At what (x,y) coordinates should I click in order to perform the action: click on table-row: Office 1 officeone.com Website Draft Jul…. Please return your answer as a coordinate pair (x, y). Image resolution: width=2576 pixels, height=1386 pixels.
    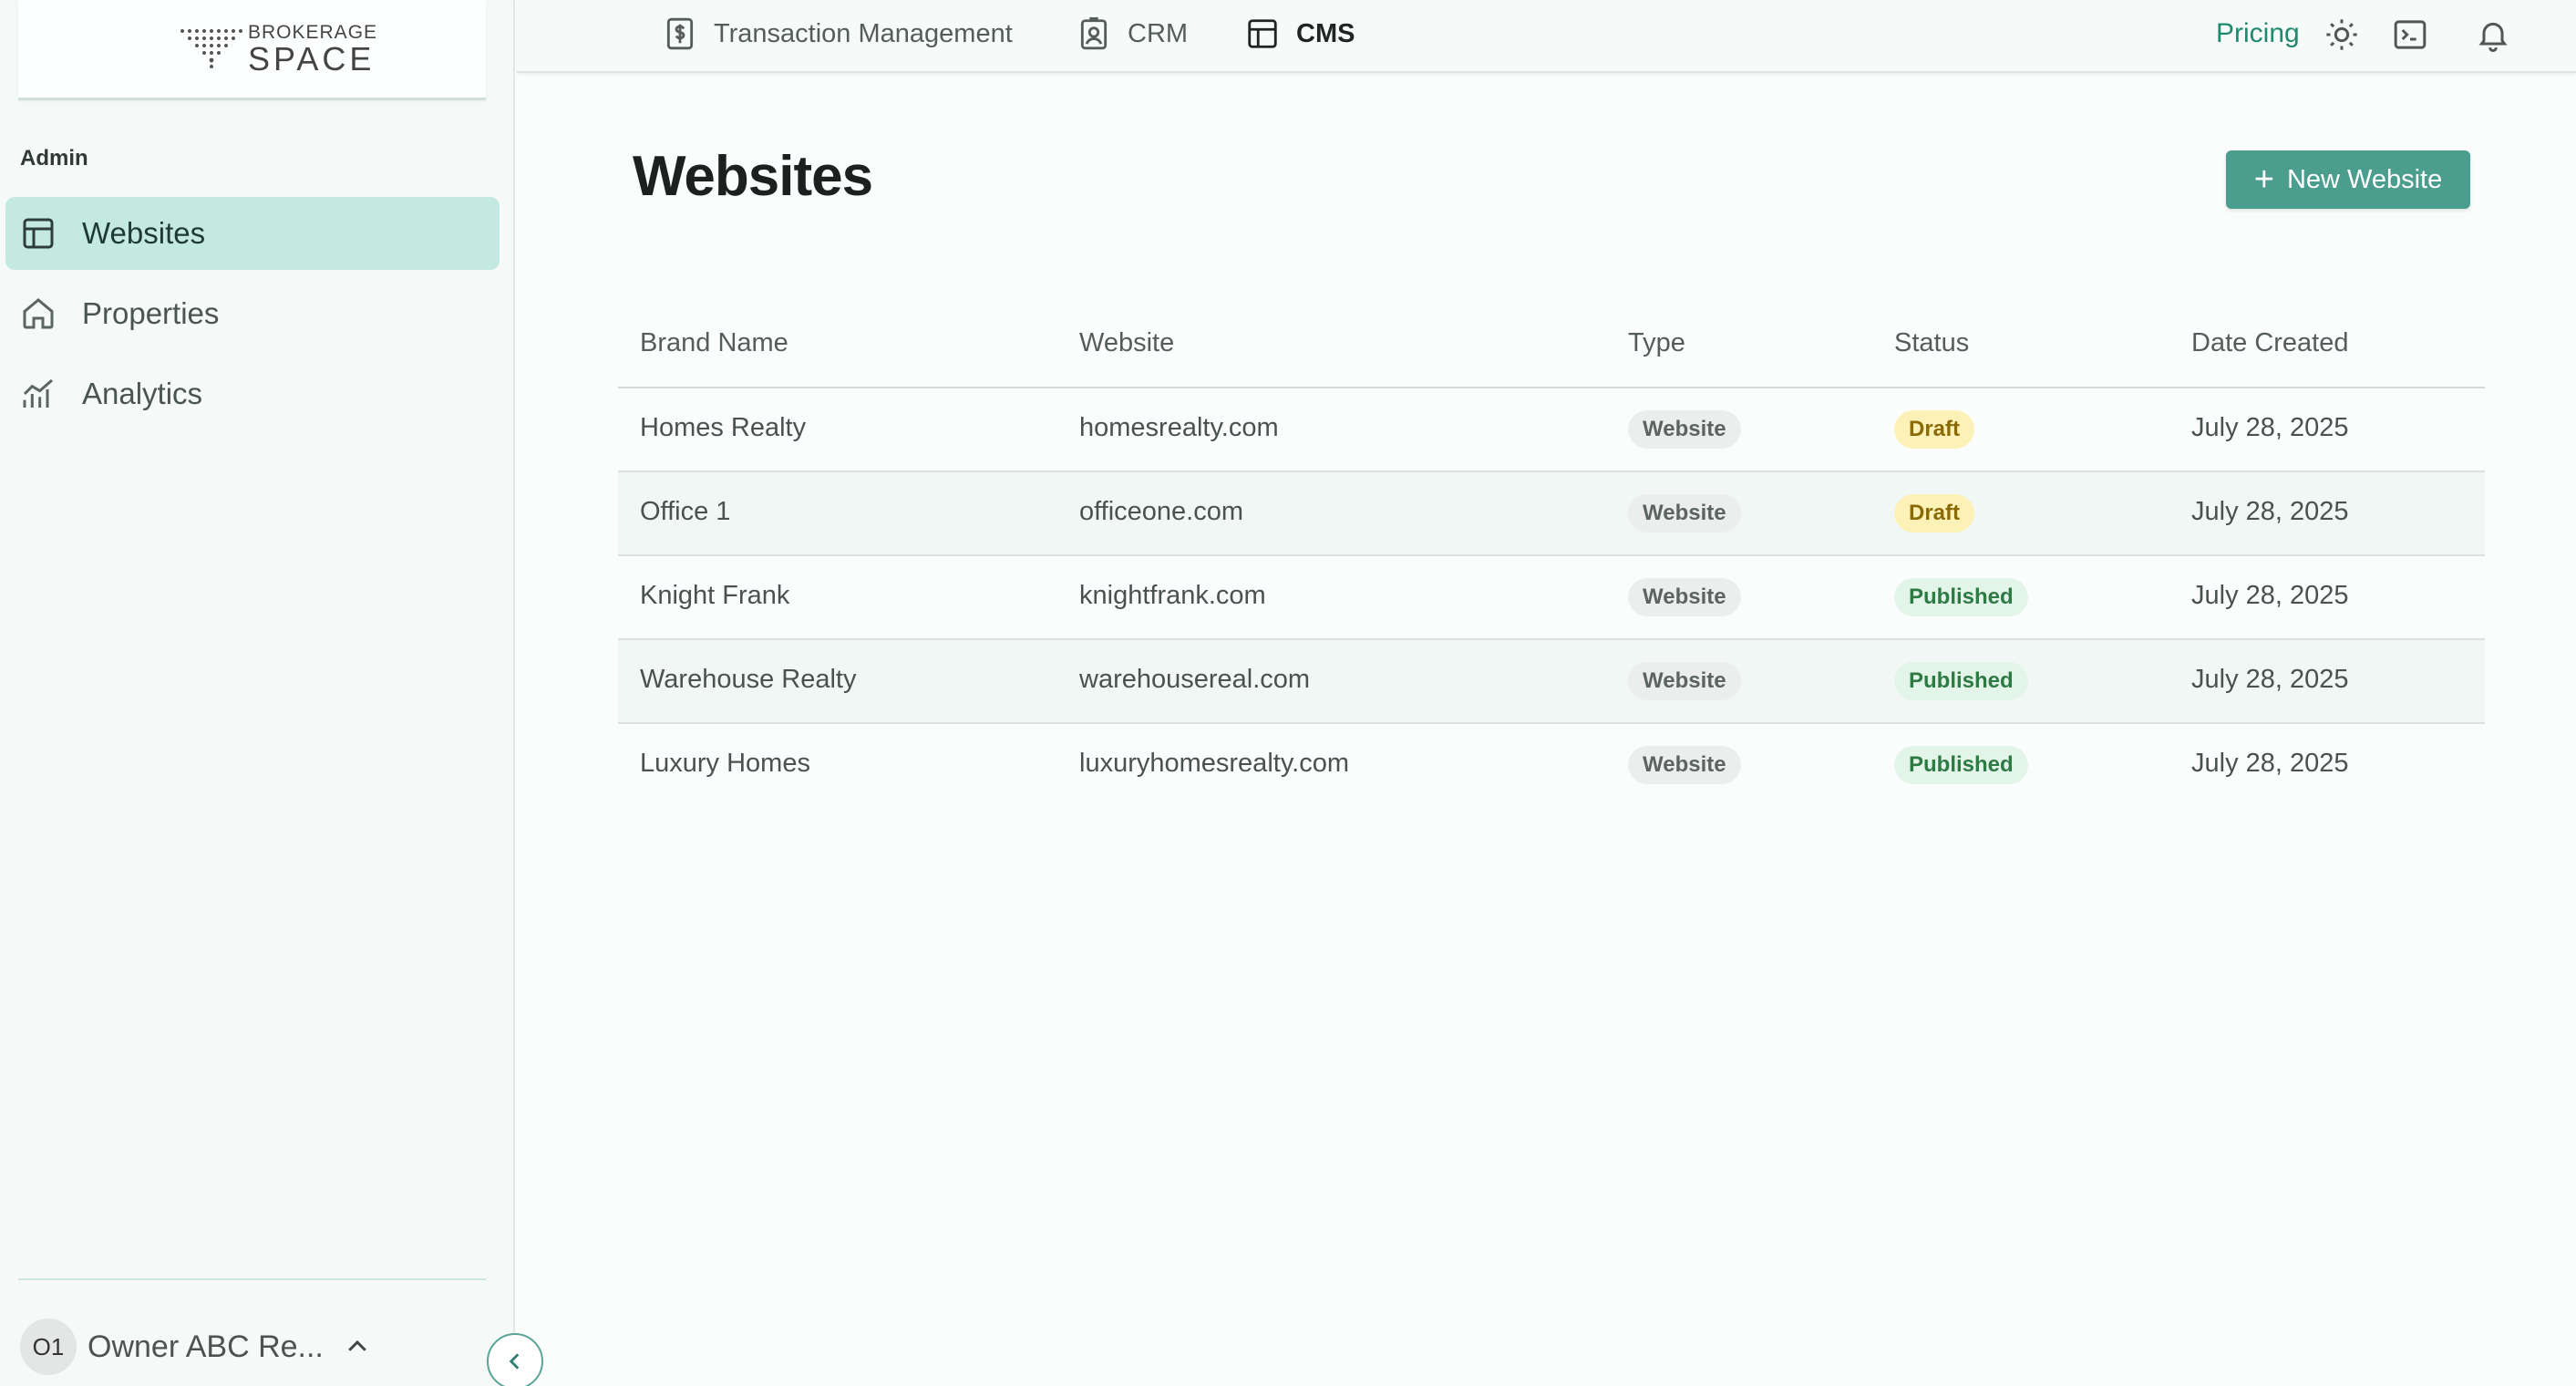
    Looking at the image, I should click on (1551, 514).